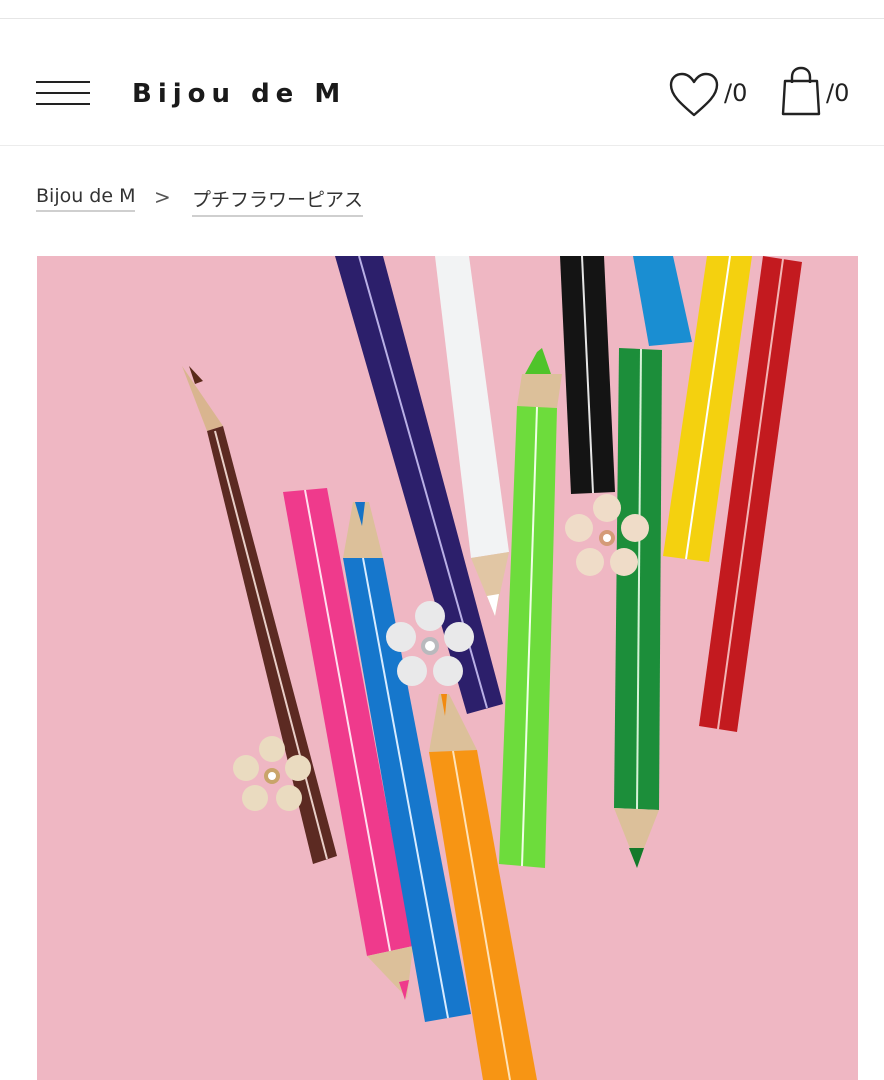 This screenshot has height=1080, width=884. What do you see at coordinates (86, 198) in the screenshot?
I see `breadcrumb-home-link: Bijou de M` at bounding box center [86, 198].